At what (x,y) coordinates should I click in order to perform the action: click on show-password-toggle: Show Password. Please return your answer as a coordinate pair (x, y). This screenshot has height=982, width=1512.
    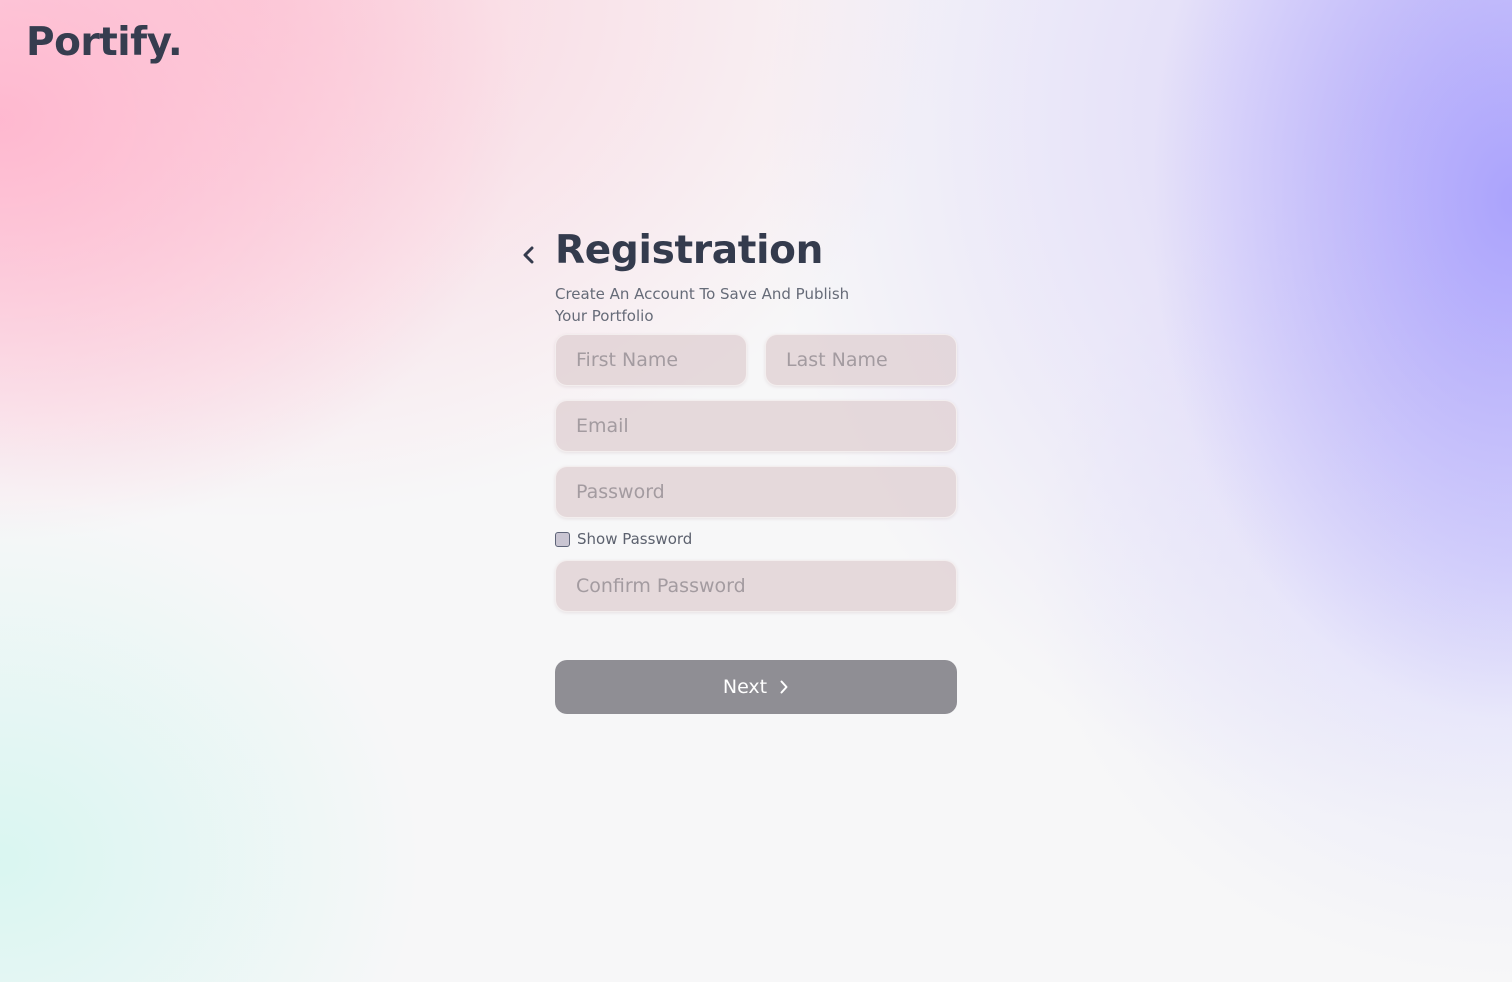
    Looking at the image, I should click on (623, 539).